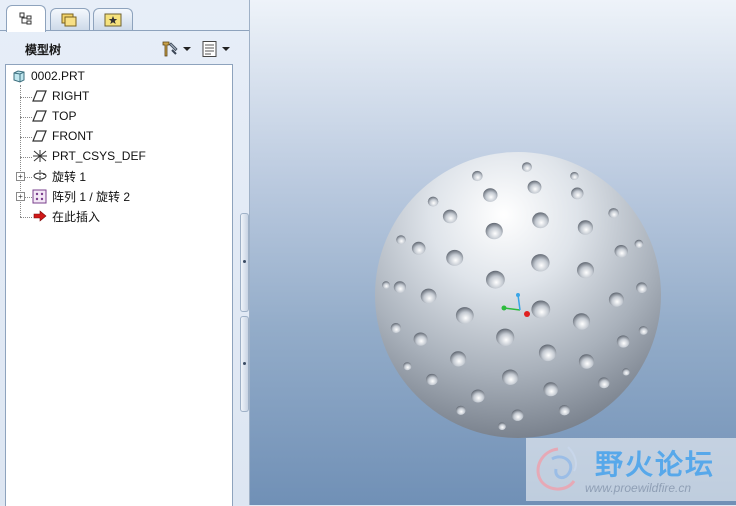 This screenshot has width=736, height=506. What do you see at coordinates (54, 116) in the screenshot?
I see `tree-item-top: TOP` at bounding box center [54, 116].